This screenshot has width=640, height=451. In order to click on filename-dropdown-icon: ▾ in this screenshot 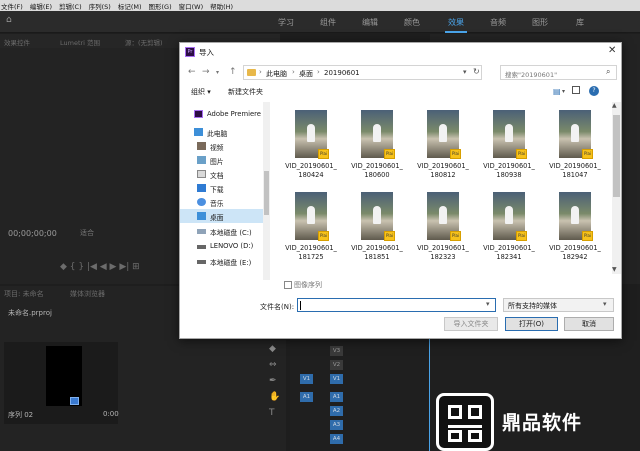, I will do `click(488, 304)`.